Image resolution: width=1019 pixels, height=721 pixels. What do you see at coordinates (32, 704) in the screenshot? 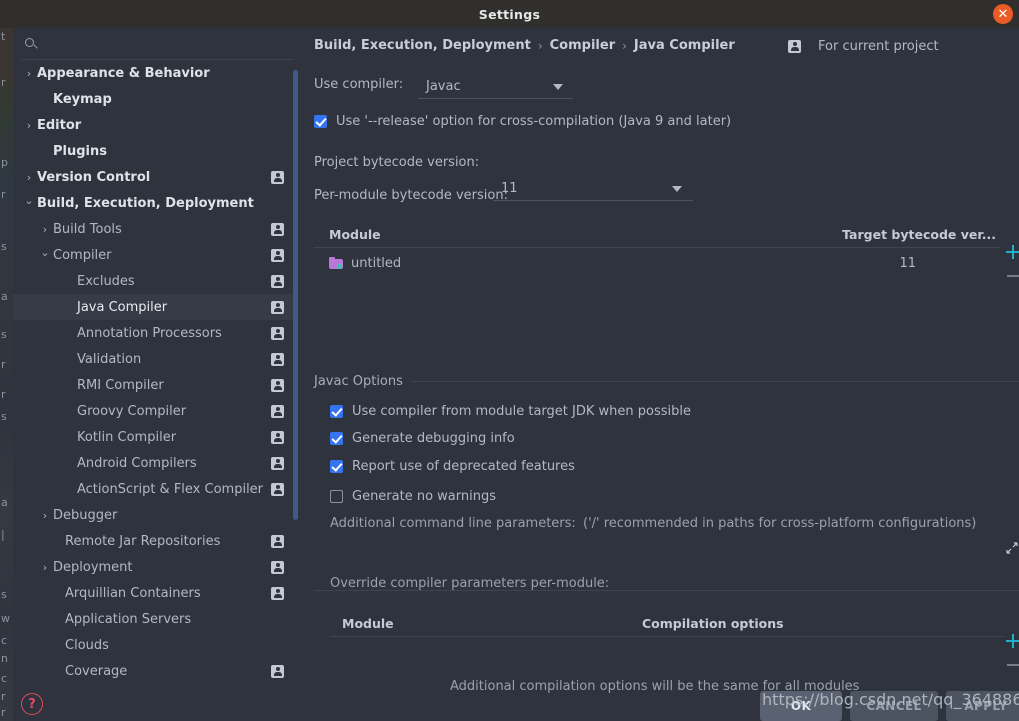
I see `help-icon: ?` at bounding box center [32, 704].